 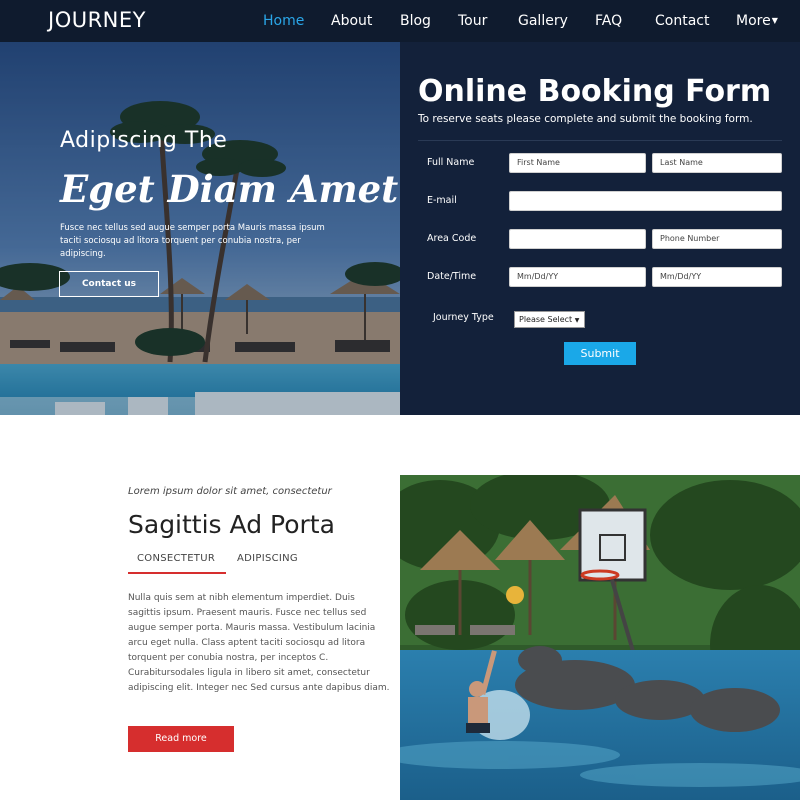 What do you see at coordinates (546, 319) in the screenshot?
I see `journey-type-value: Please Select` at bounding box center [546, 319].